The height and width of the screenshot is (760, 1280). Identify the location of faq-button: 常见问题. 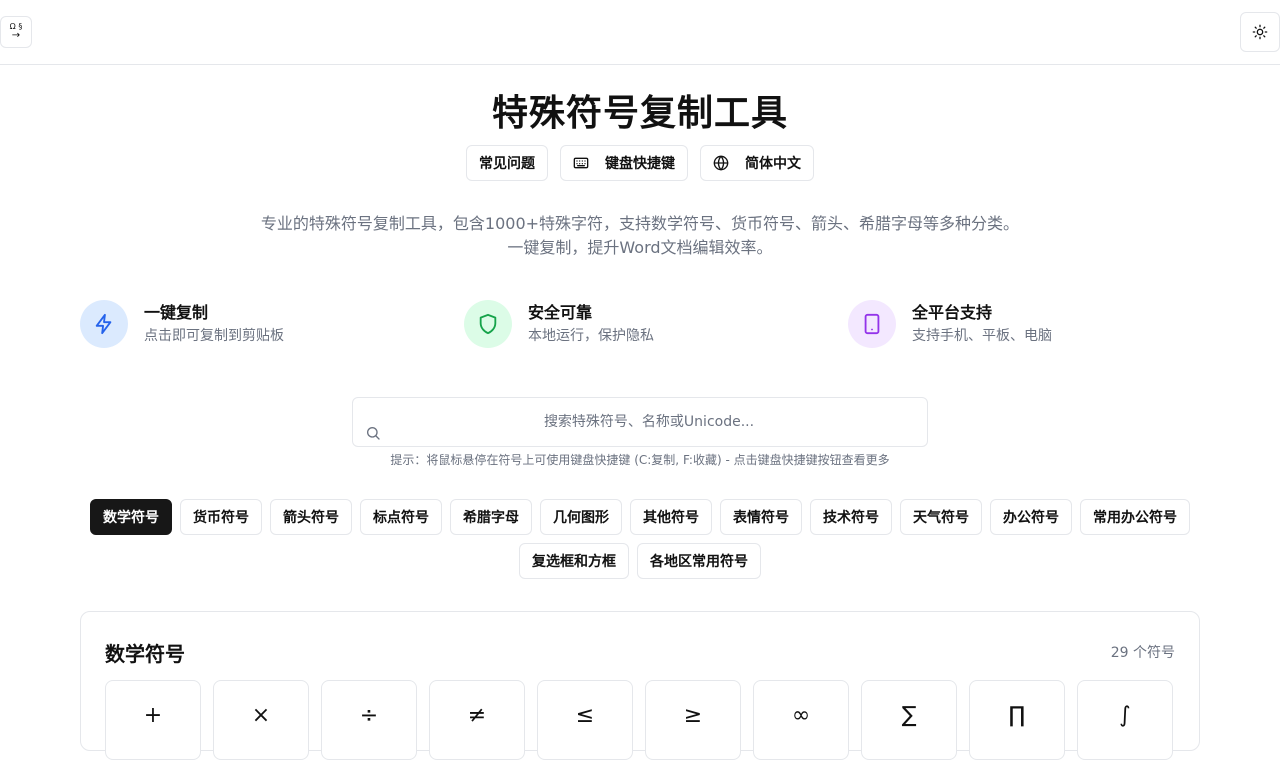
(507, 163).